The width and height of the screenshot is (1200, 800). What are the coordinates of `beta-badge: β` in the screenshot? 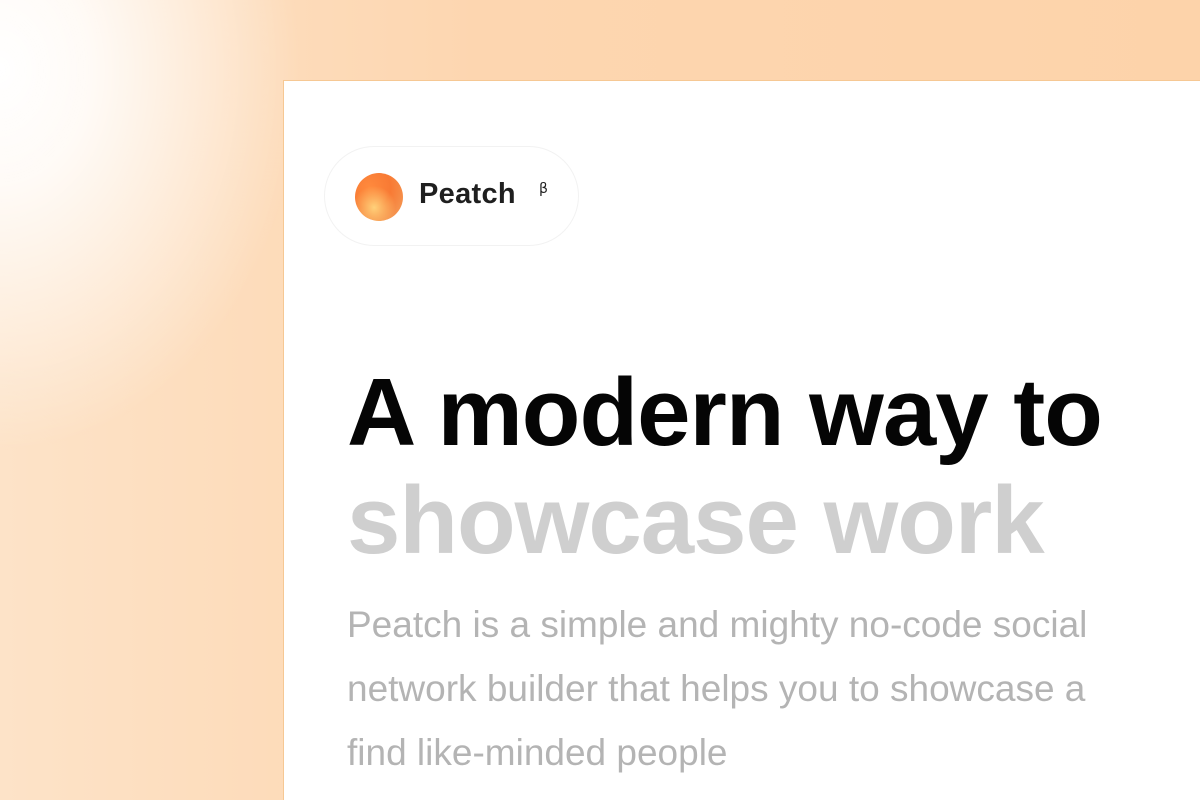 It's located at (543, 189).